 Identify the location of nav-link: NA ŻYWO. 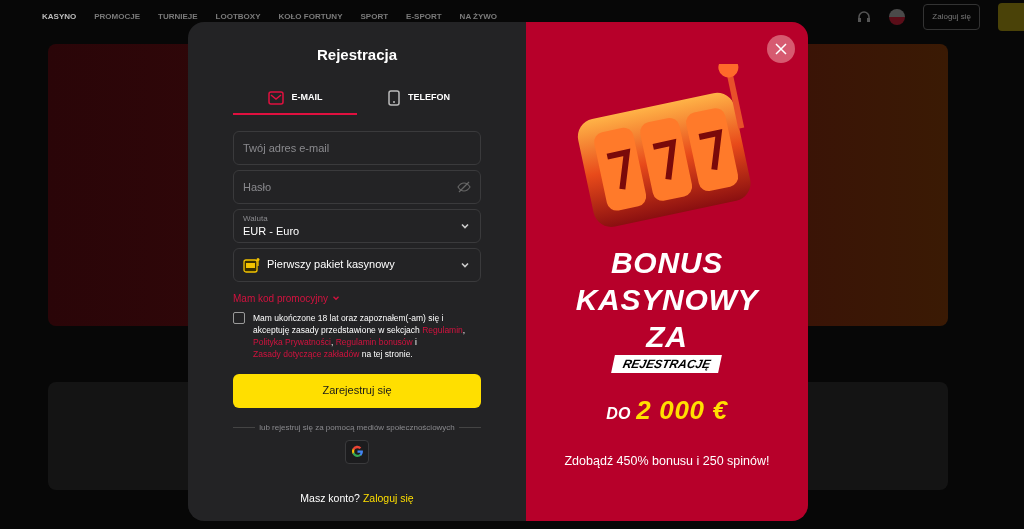
(478, 17).